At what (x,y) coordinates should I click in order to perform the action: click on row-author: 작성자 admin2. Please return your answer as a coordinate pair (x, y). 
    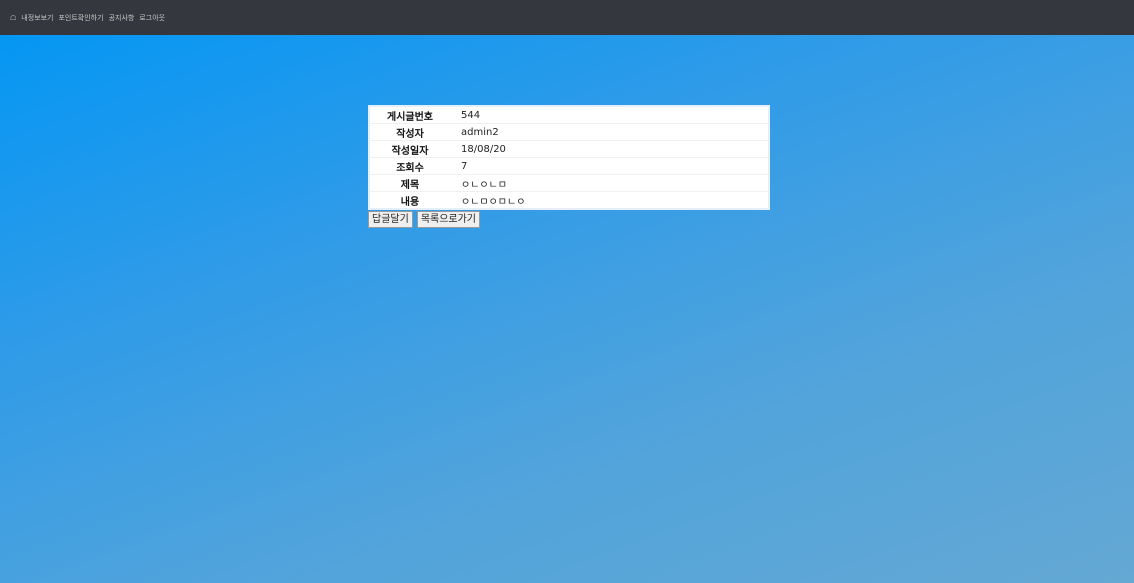
    Looking at the image, I should click on (569, 132).